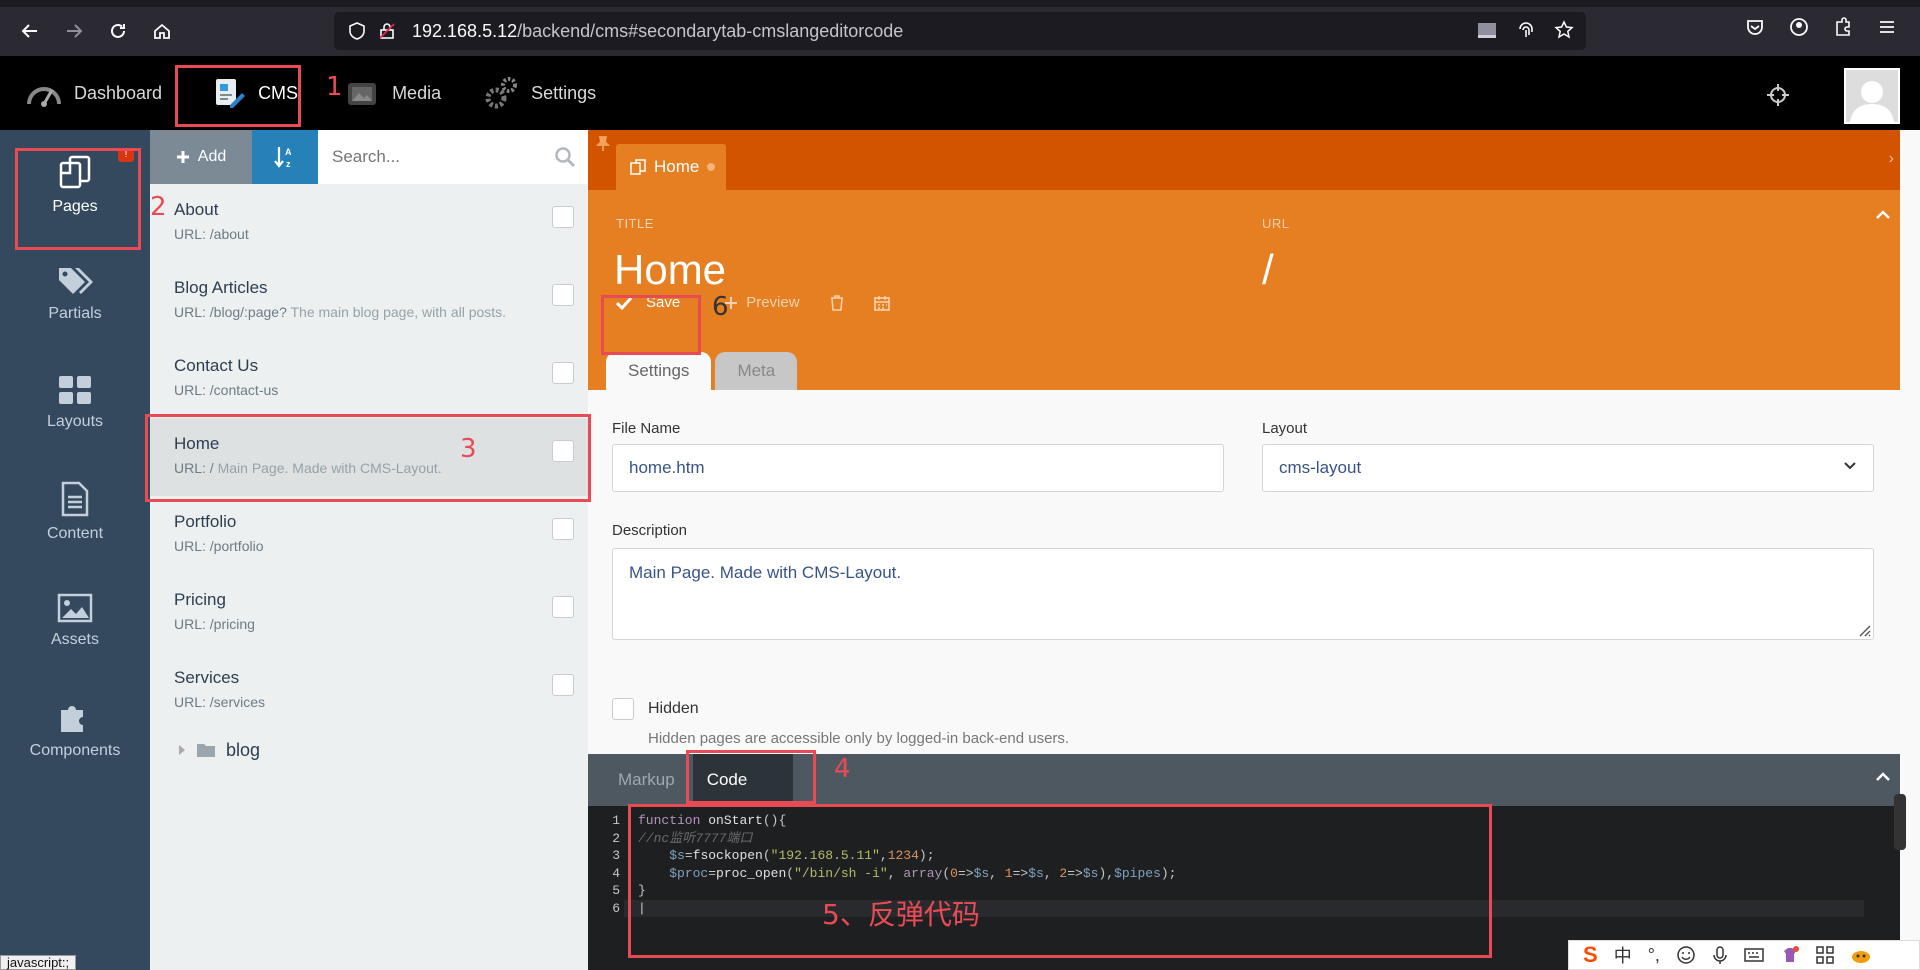  I want to click on pocket-icon, so click(1755, 27).